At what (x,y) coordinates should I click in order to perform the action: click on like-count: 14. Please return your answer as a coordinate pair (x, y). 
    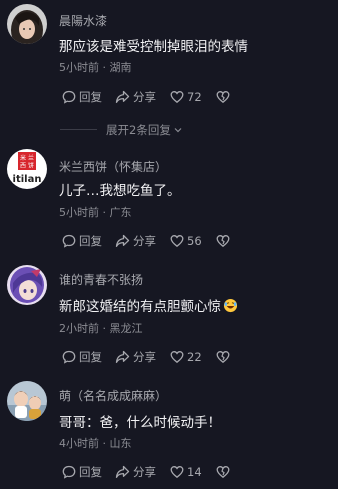
    Looking at the image, I should click on (194, 472).